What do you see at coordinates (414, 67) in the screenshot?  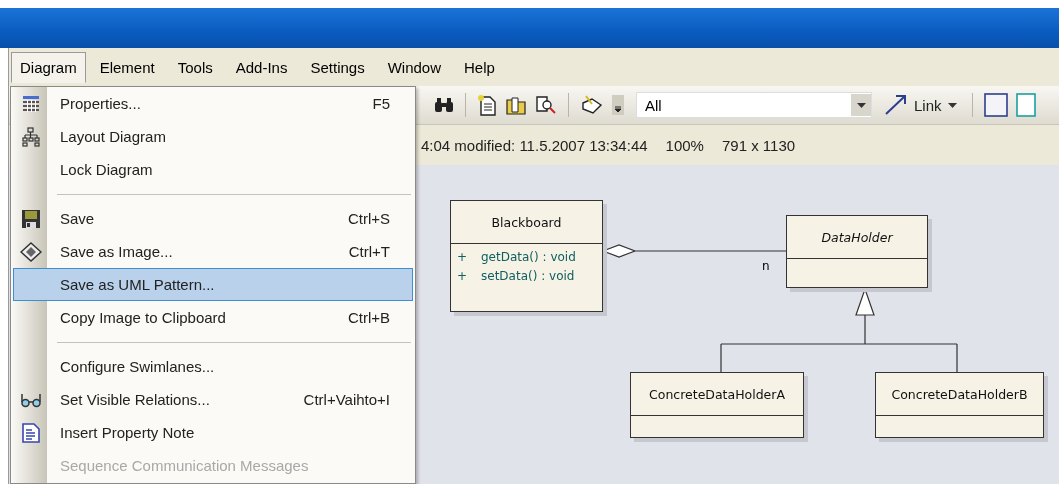 I see `menu-bar-item: Window` at bounding box center [414, 67].